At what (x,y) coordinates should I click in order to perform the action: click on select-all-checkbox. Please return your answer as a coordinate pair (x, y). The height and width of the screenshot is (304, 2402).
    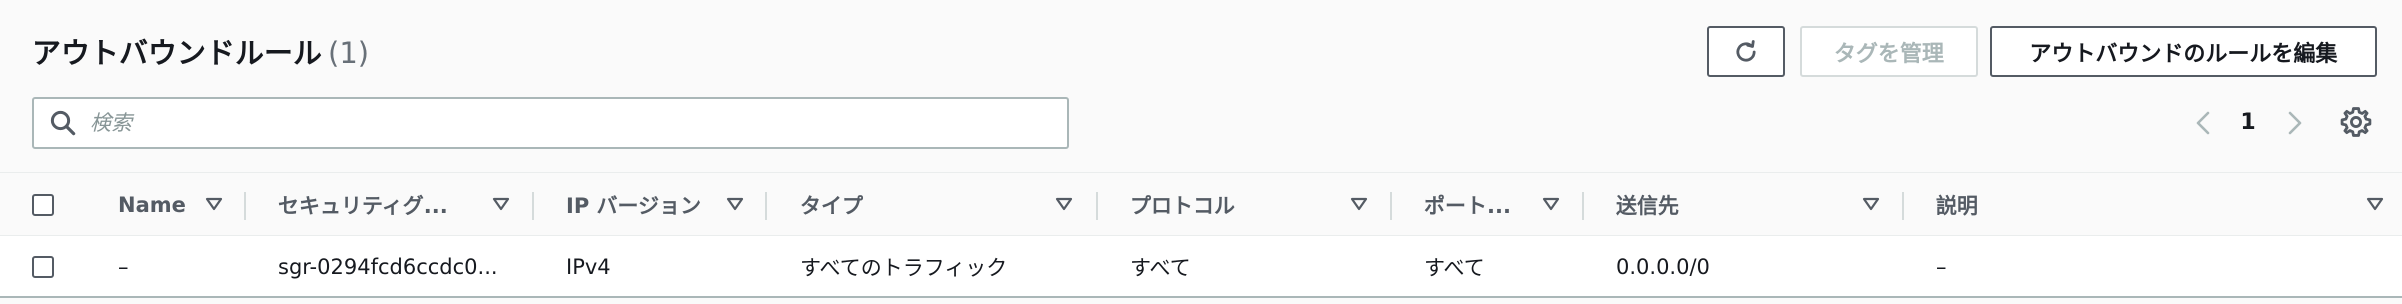
    Looking at the image, I should click on (43, 205).